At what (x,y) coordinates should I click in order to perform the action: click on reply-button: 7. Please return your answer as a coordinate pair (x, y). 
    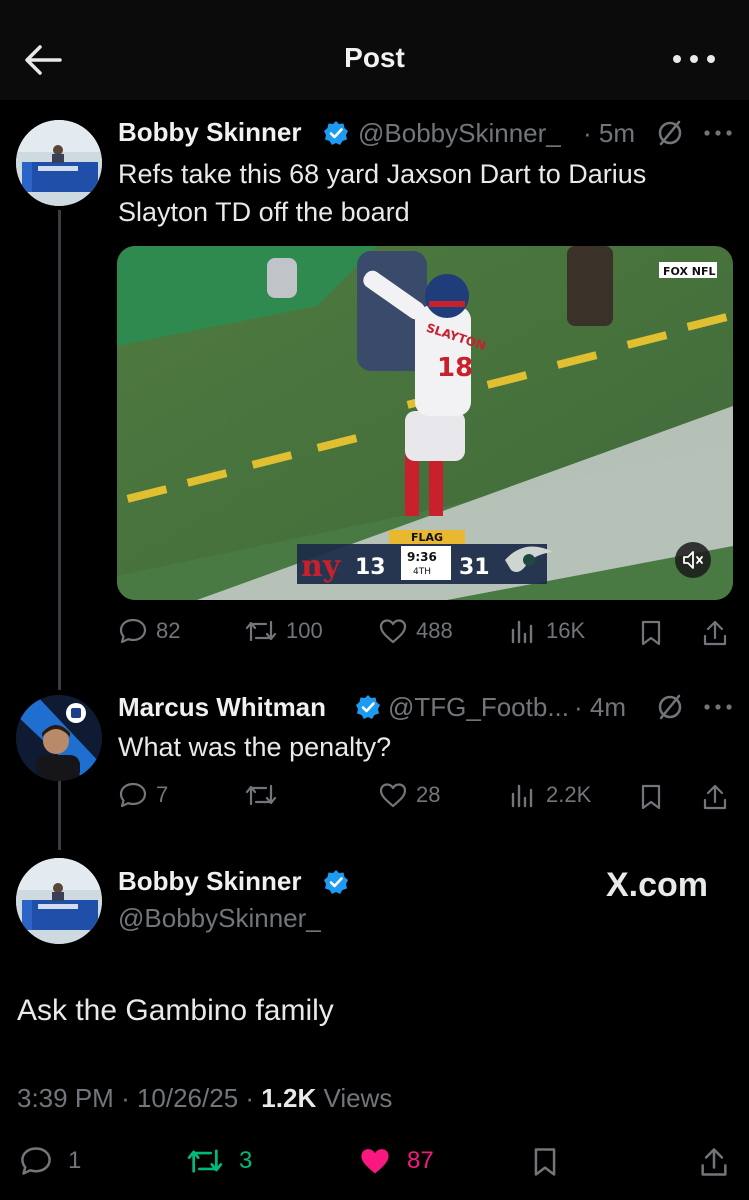
    Looking at the image, I should click on (143, 795).